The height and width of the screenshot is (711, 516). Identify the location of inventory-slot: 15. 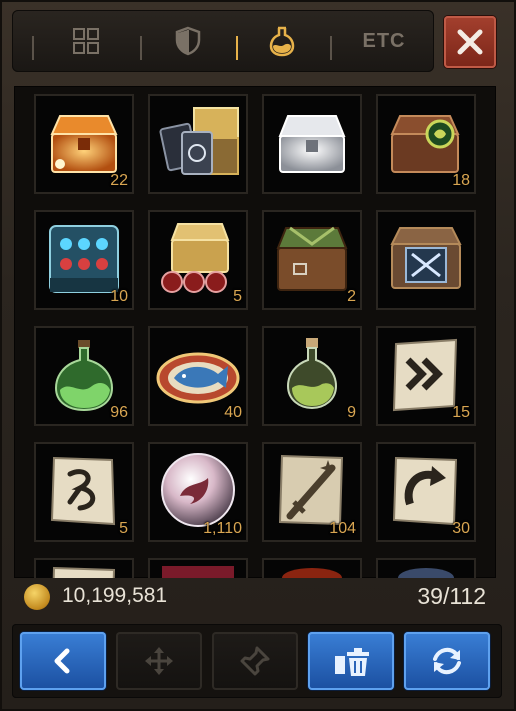
(426, 376).